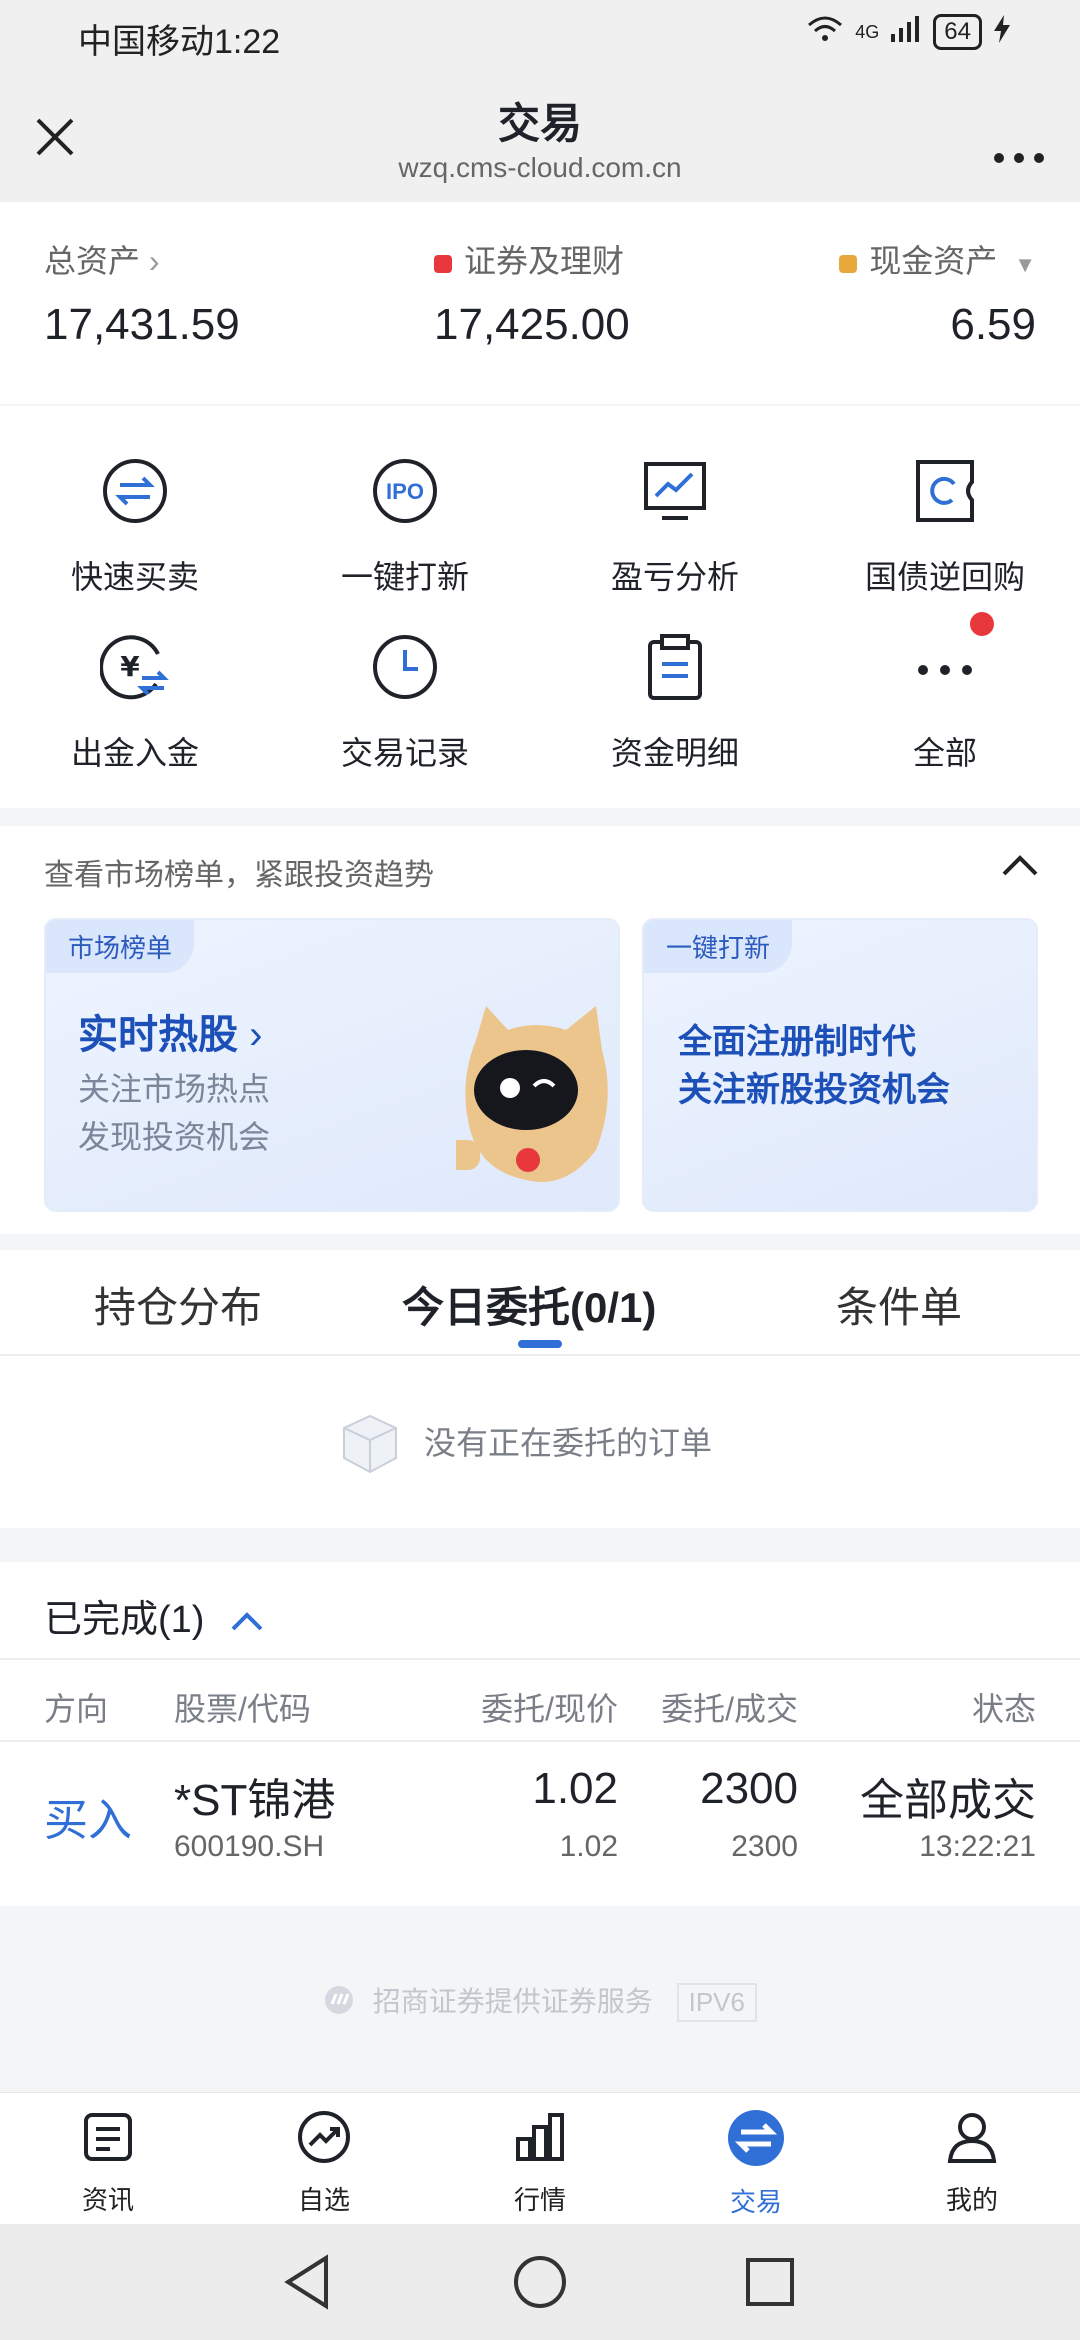 This screenshot has width=1080, height=2340. I want to click on total-assets-value: 17,431.59, so click(142, 324).